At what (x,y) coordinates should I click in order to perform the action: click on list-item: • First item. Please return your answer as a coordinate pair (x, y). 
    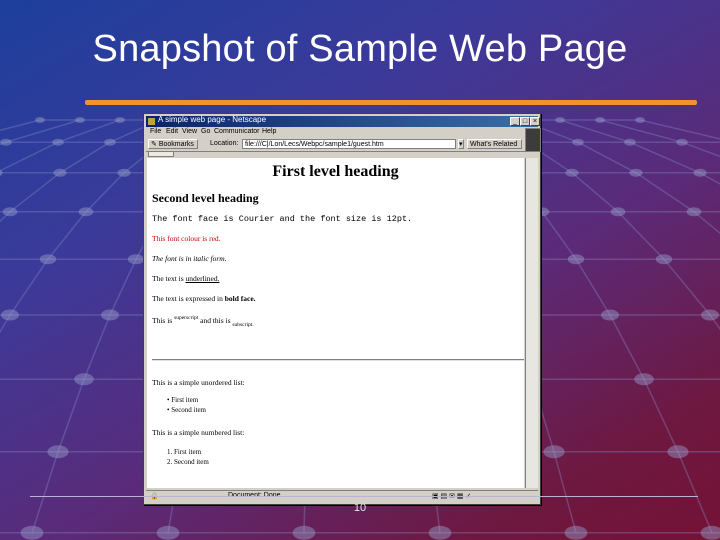
    Looking at the image, I should click on (183, 400).